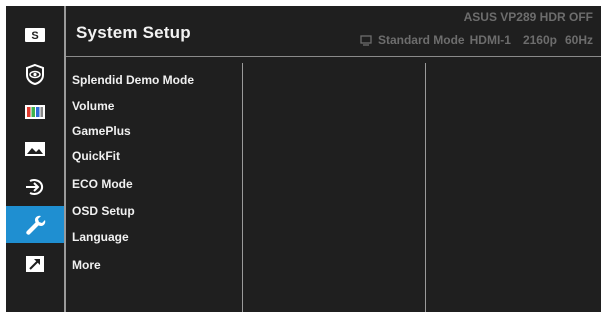 This screenshot has height=319, width=607. I want to click on image-icon, so click(35, 148).